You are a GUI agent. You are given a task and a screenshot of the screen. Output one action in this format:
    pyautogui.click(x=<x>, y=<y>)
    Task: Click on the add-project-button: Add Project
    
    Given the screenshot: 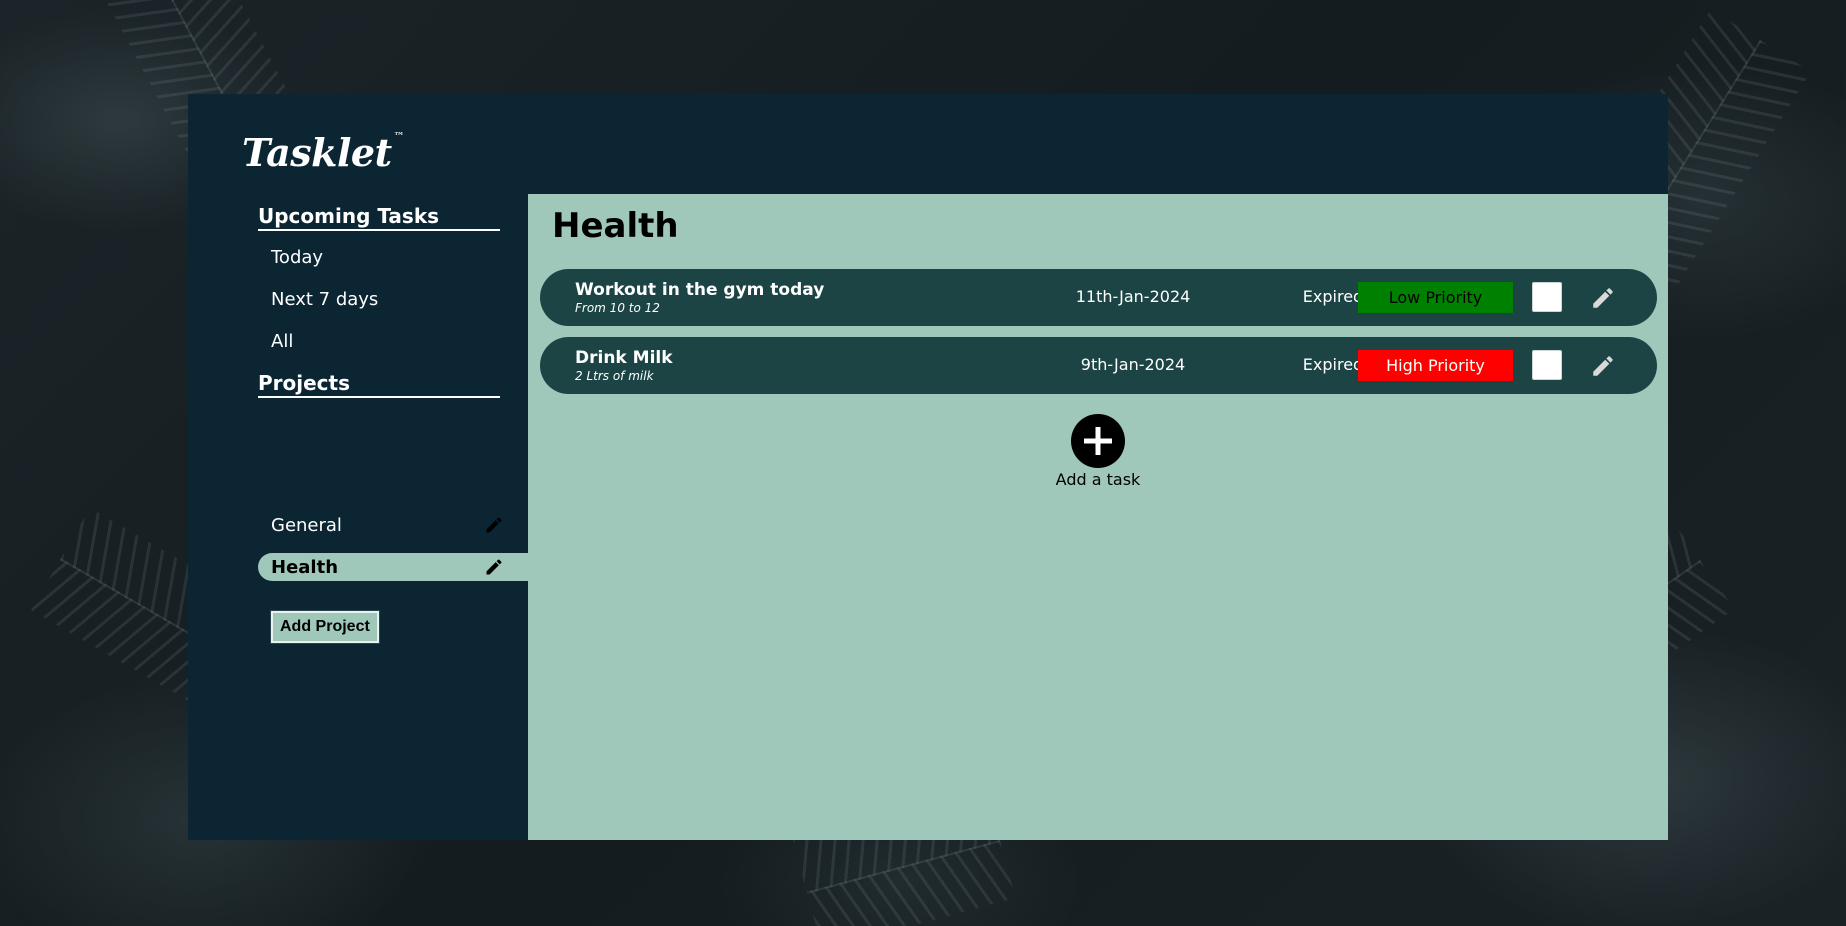 What is the action you would take?
    pyautogui.click(x=325, y=627)
    